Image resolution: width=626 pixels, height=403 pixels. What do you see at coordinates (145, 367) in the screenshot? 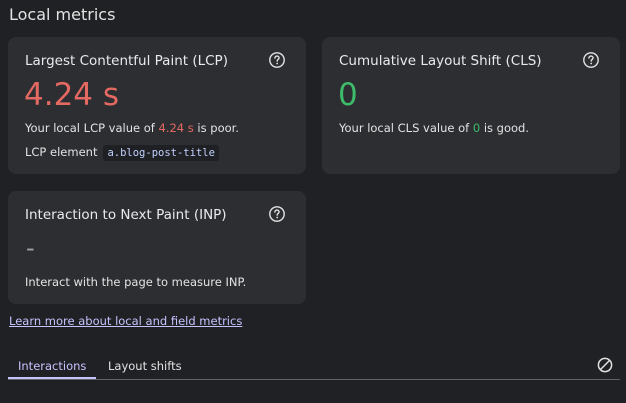
I see `tab-layout-shifts: Layout shifts` at bounding box center [145, 367].